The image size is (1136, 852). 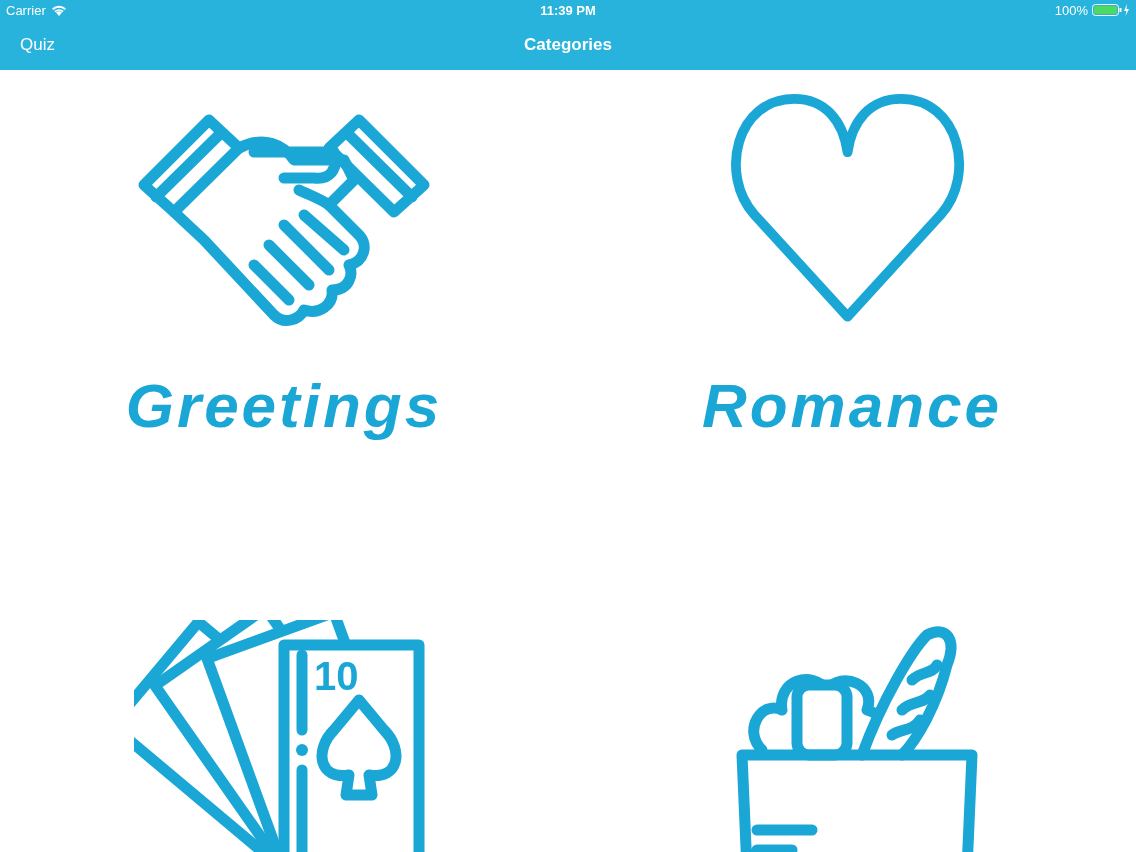 What do you see at coordinates (58, 10) in the screenshot?
I see `wifi-icon` at bounding box center [58, 10].